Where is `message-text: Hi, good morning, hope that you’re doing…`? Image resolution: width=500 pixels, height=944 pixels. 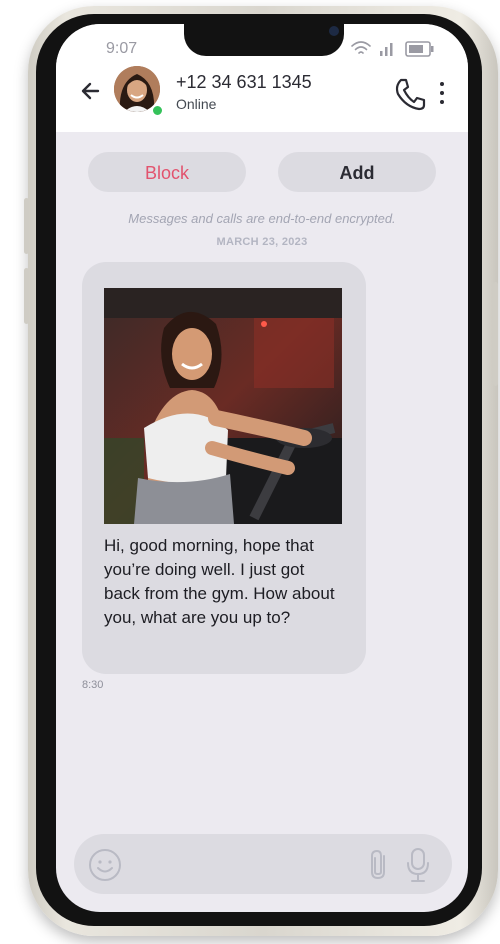
message-text: Hi, good morning, hope that you’re doing… is located at coordinates (219, 581).